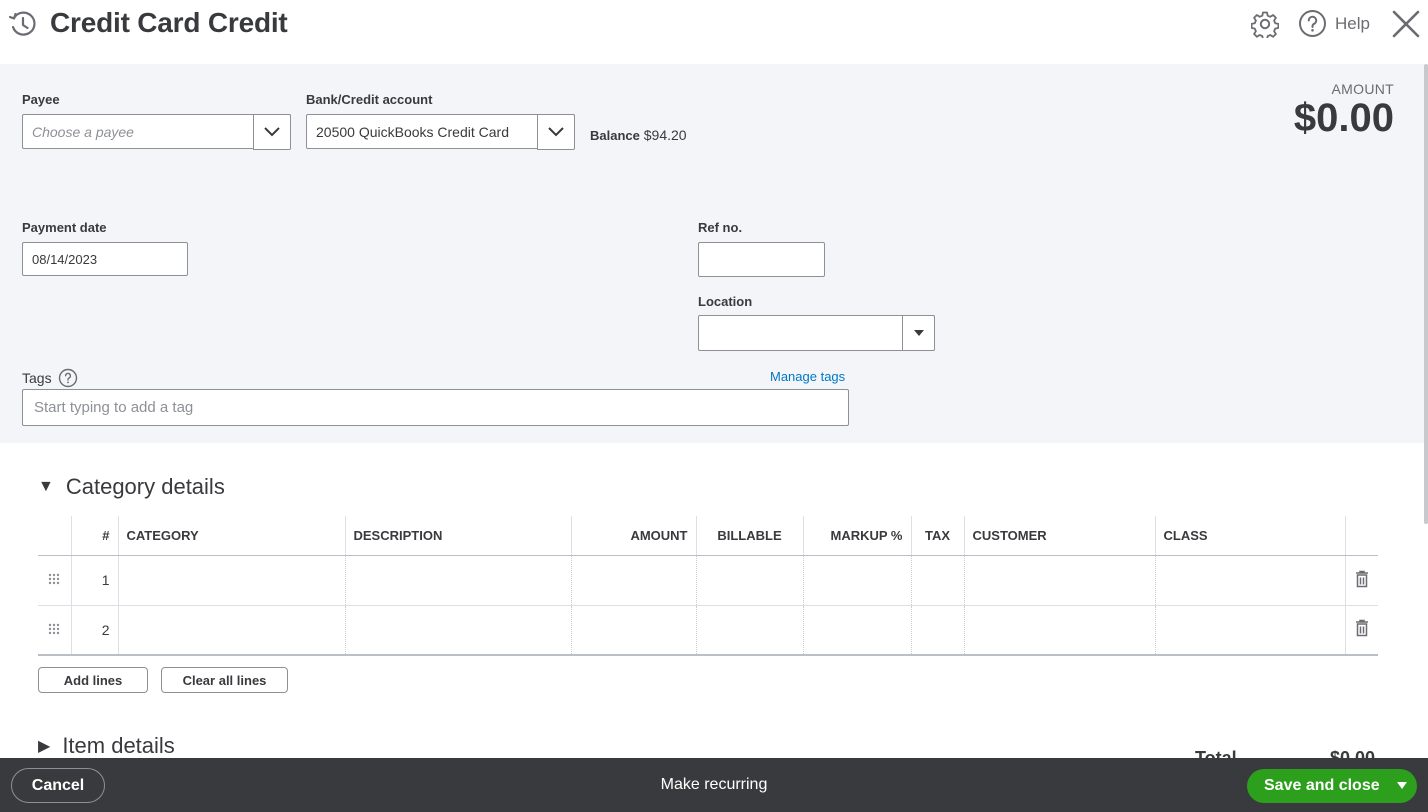  What do you see at coordinates (1362, 89) in the screenshot?
I see `amount-label: AMOUNT` at bounding box center [1362, 89].